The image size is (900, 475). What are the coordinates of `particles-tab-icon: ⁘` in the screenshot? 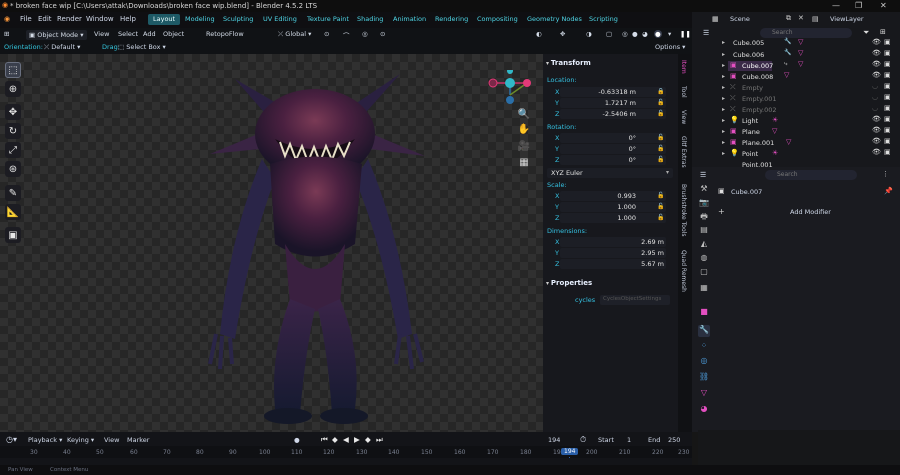 It's located at (704, 347).